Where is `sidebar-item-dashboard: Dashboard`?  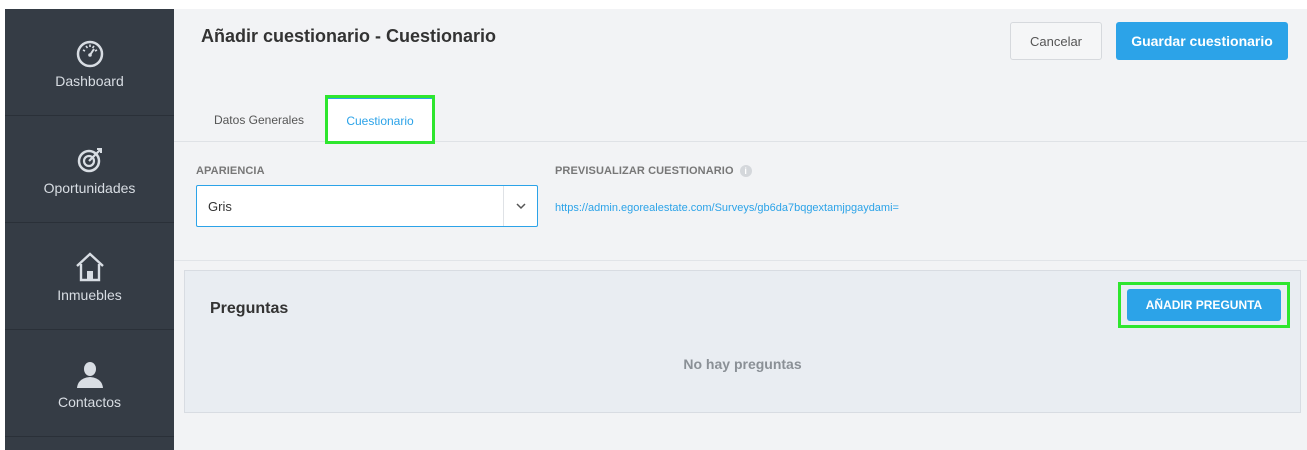
sidebar-item-dashboard: Dashboard is located at coordinates (89, 62).